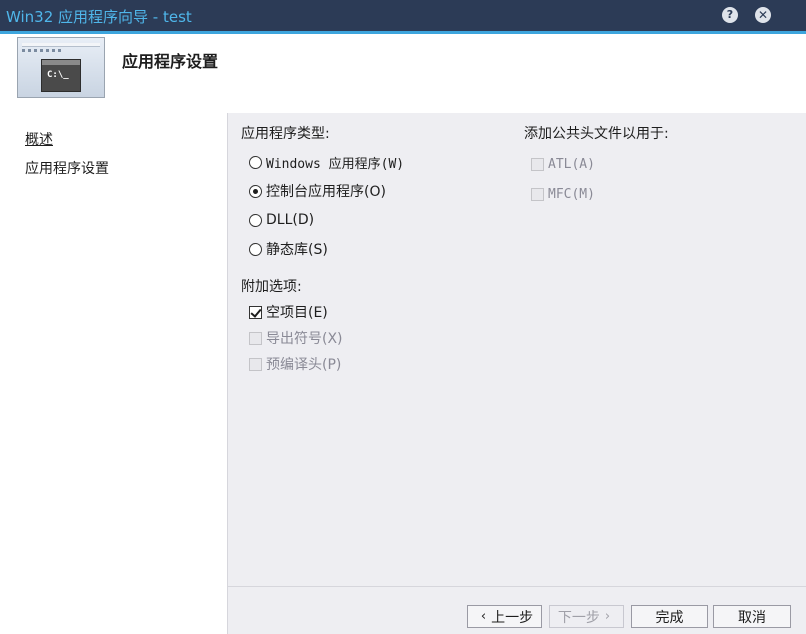 This screenshot has width=806, height=634. I want to click on radio-dll-indicator, so click(255, 220).